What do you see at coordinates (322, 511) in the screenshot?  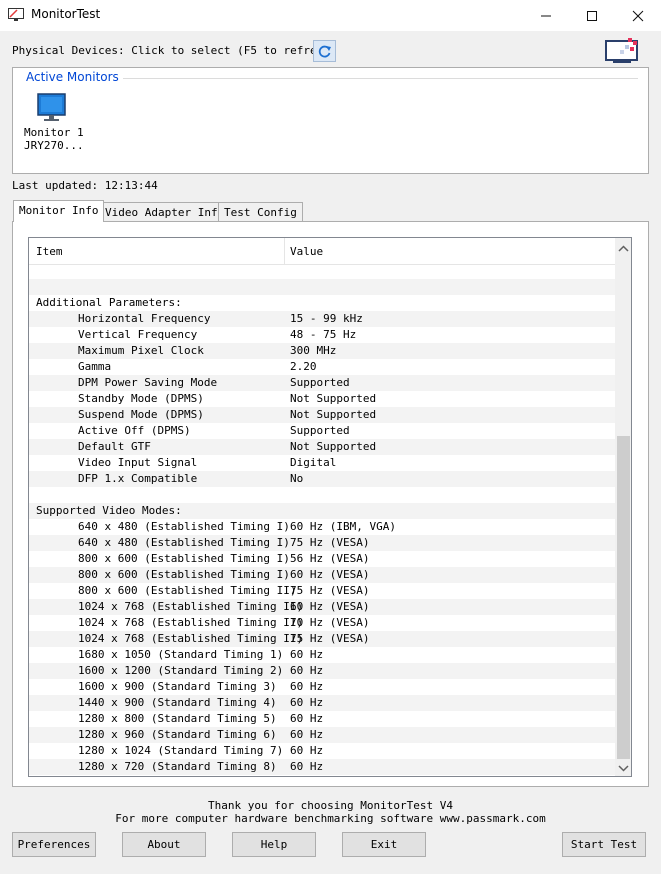 I see `table-row: Supported Video Modes:` at bounding box center [322, 511].